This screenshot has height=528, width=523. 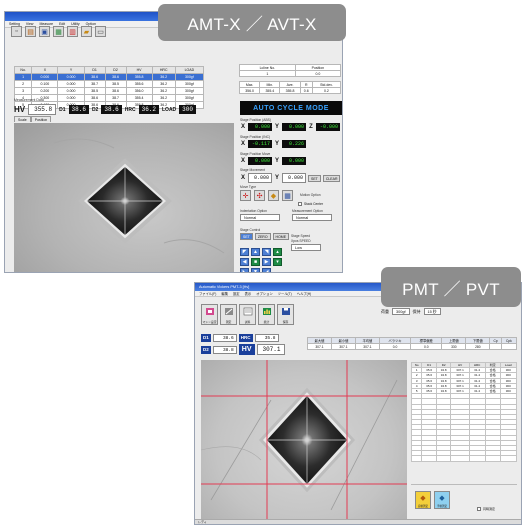 I want to click on stop-icon: ■, so click(x=255, y=262).